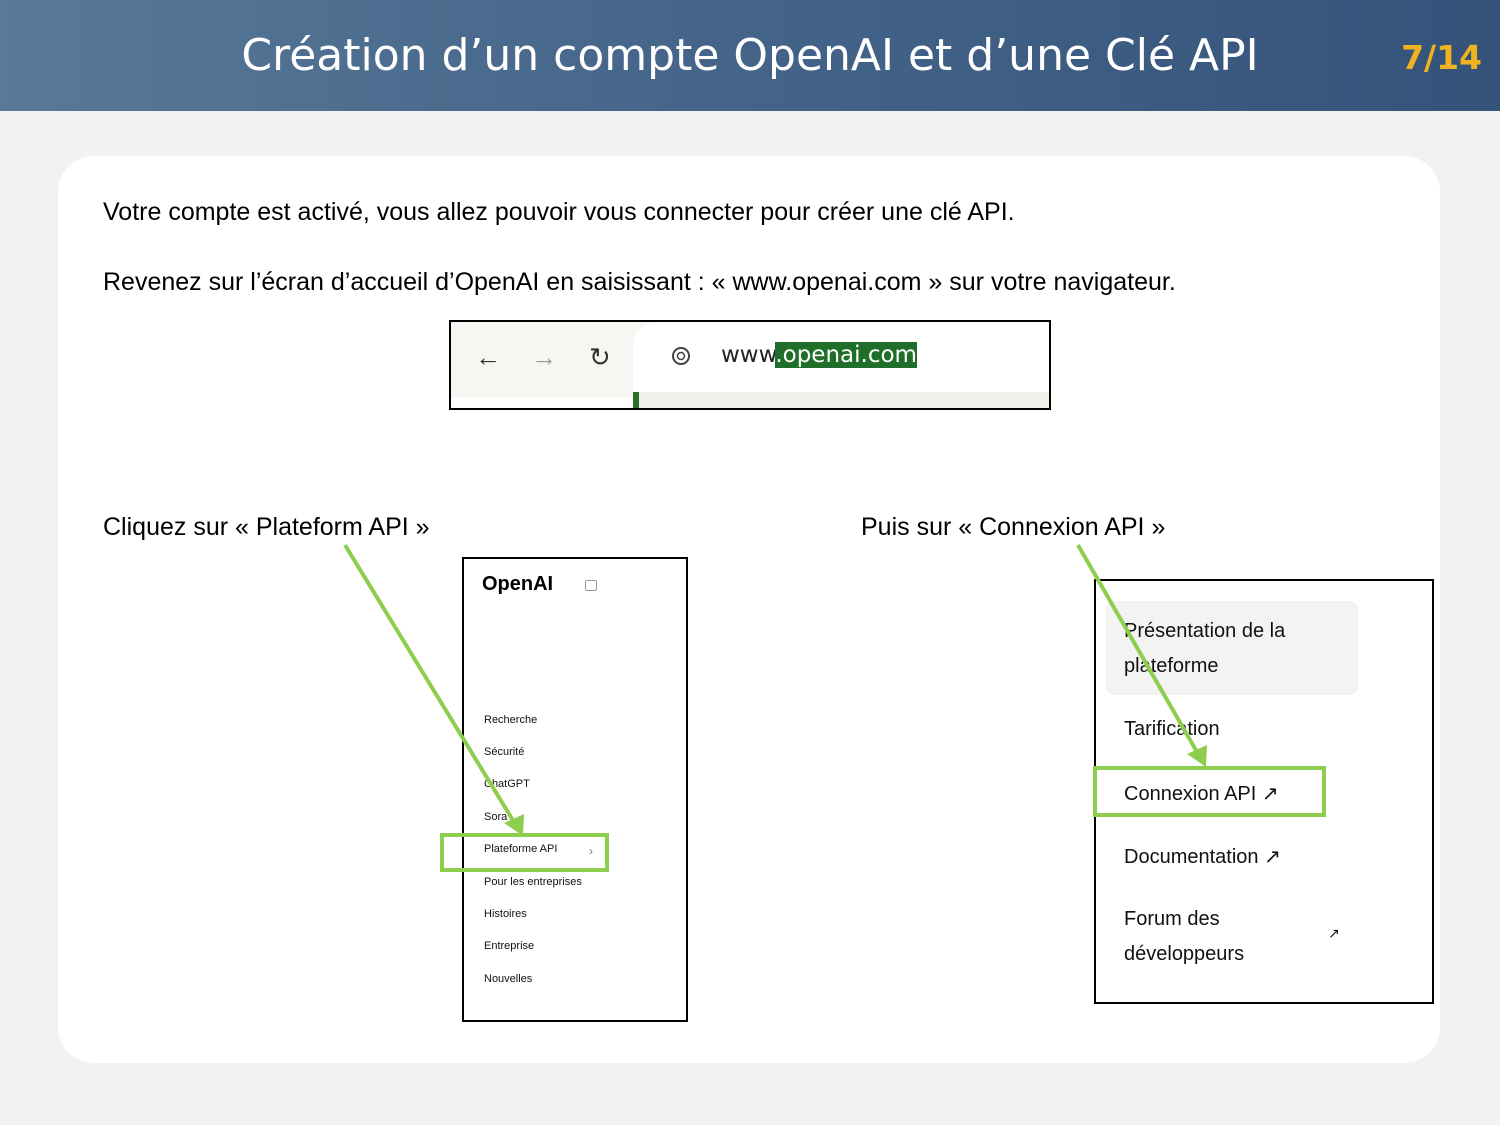  I want to click on page-number: 7/14, so click(1441, 57).